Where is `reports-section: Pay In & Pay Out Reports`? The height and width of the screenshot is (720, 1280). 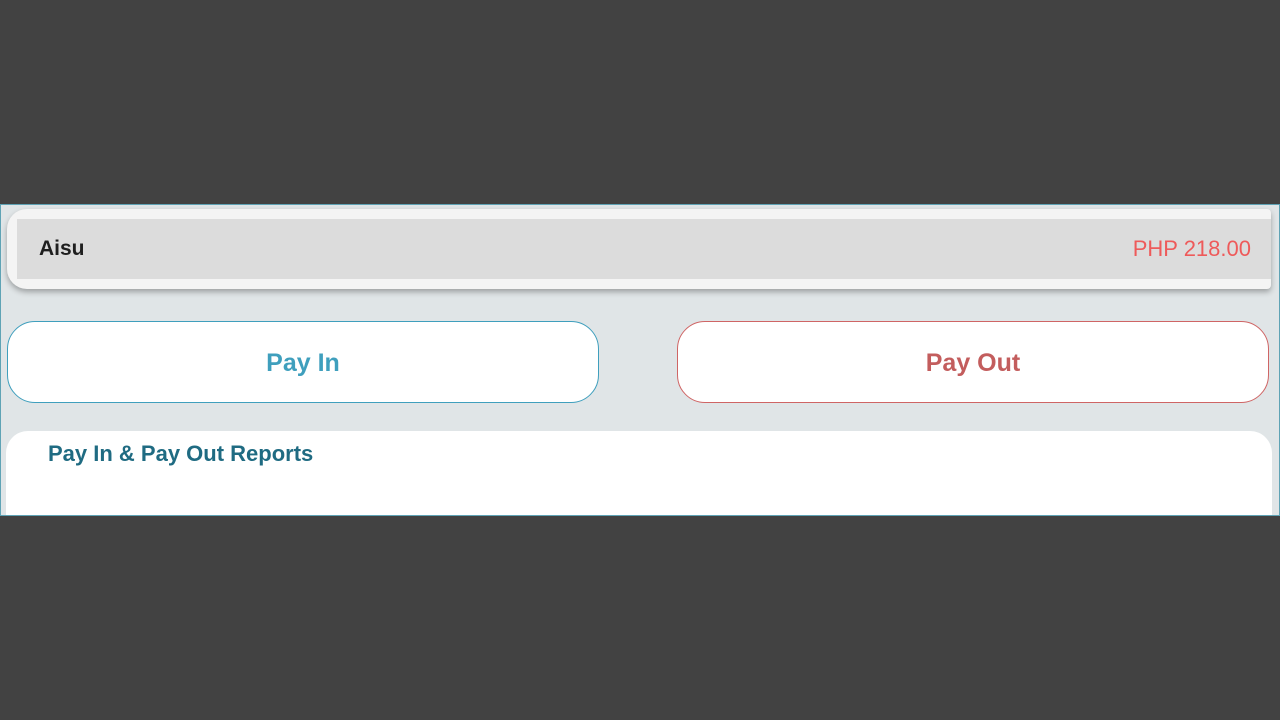 reports-section: Pay In & Pay Out Reports is located at coordinates (639, 473).